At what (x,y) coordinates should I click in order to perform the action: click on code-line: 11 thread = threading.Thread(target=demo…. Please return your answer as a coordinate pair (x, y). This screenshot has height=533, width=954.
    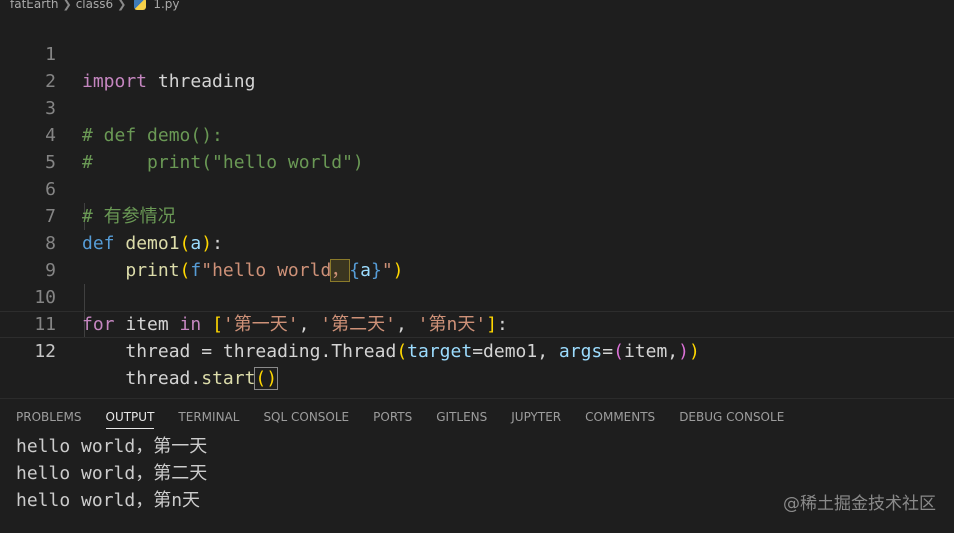
    Looking at the image, I should click on (477, 323).